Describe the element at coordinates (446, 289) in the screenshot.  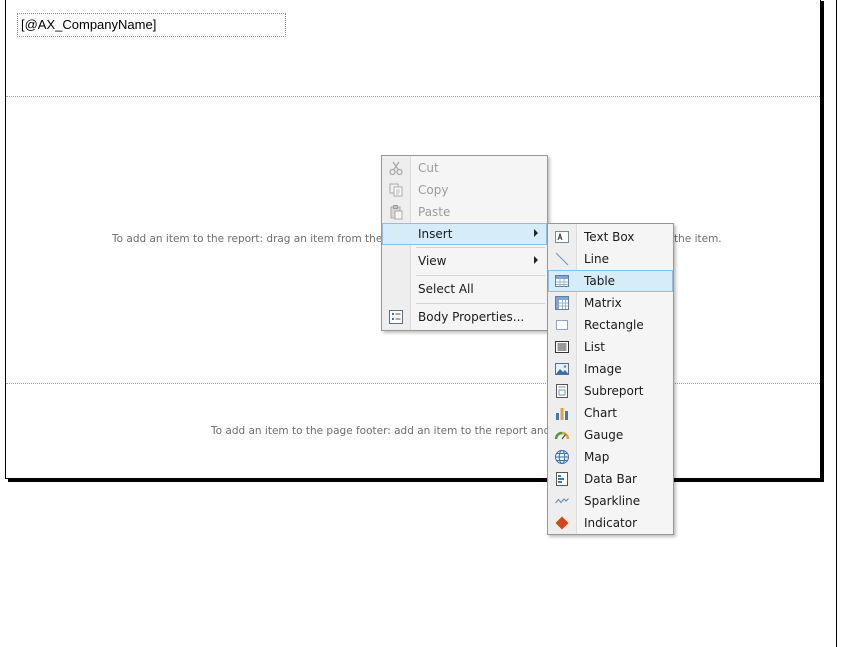
I see `menu-item-label: Select All` at that location.